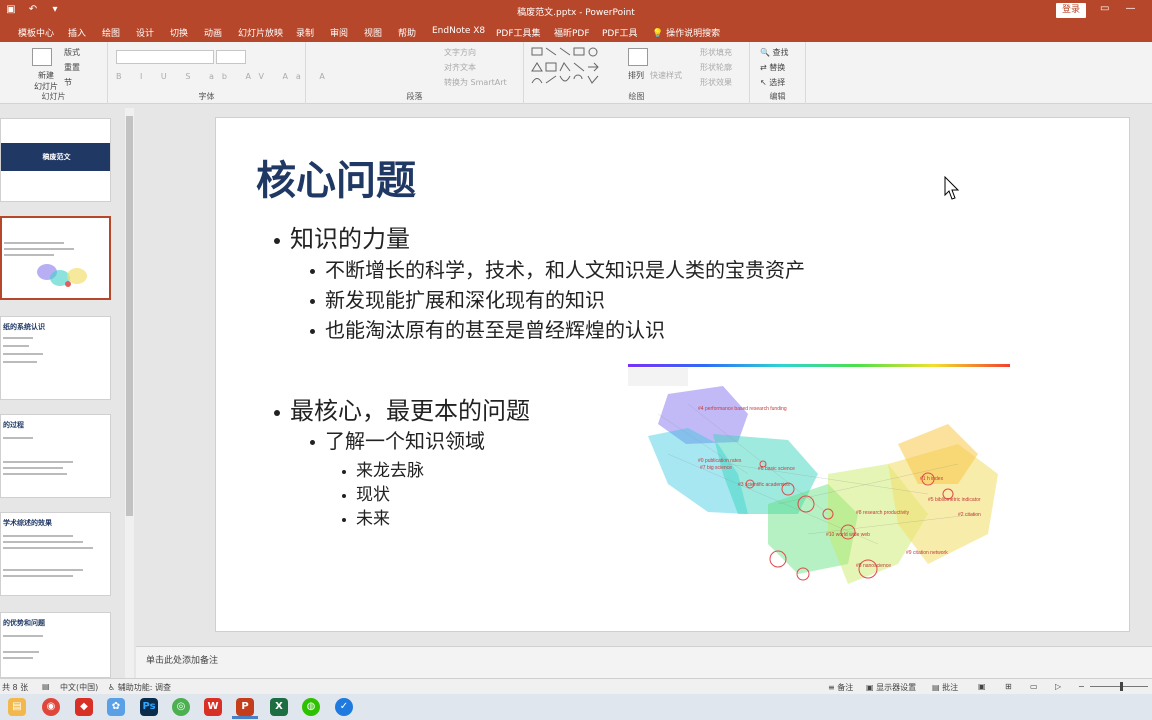 The width and height of the screenshot is (1152, 720). Describe the element at coordinates (339, 32) in the screenshot. I see `tab-review: 审阅` at that location.